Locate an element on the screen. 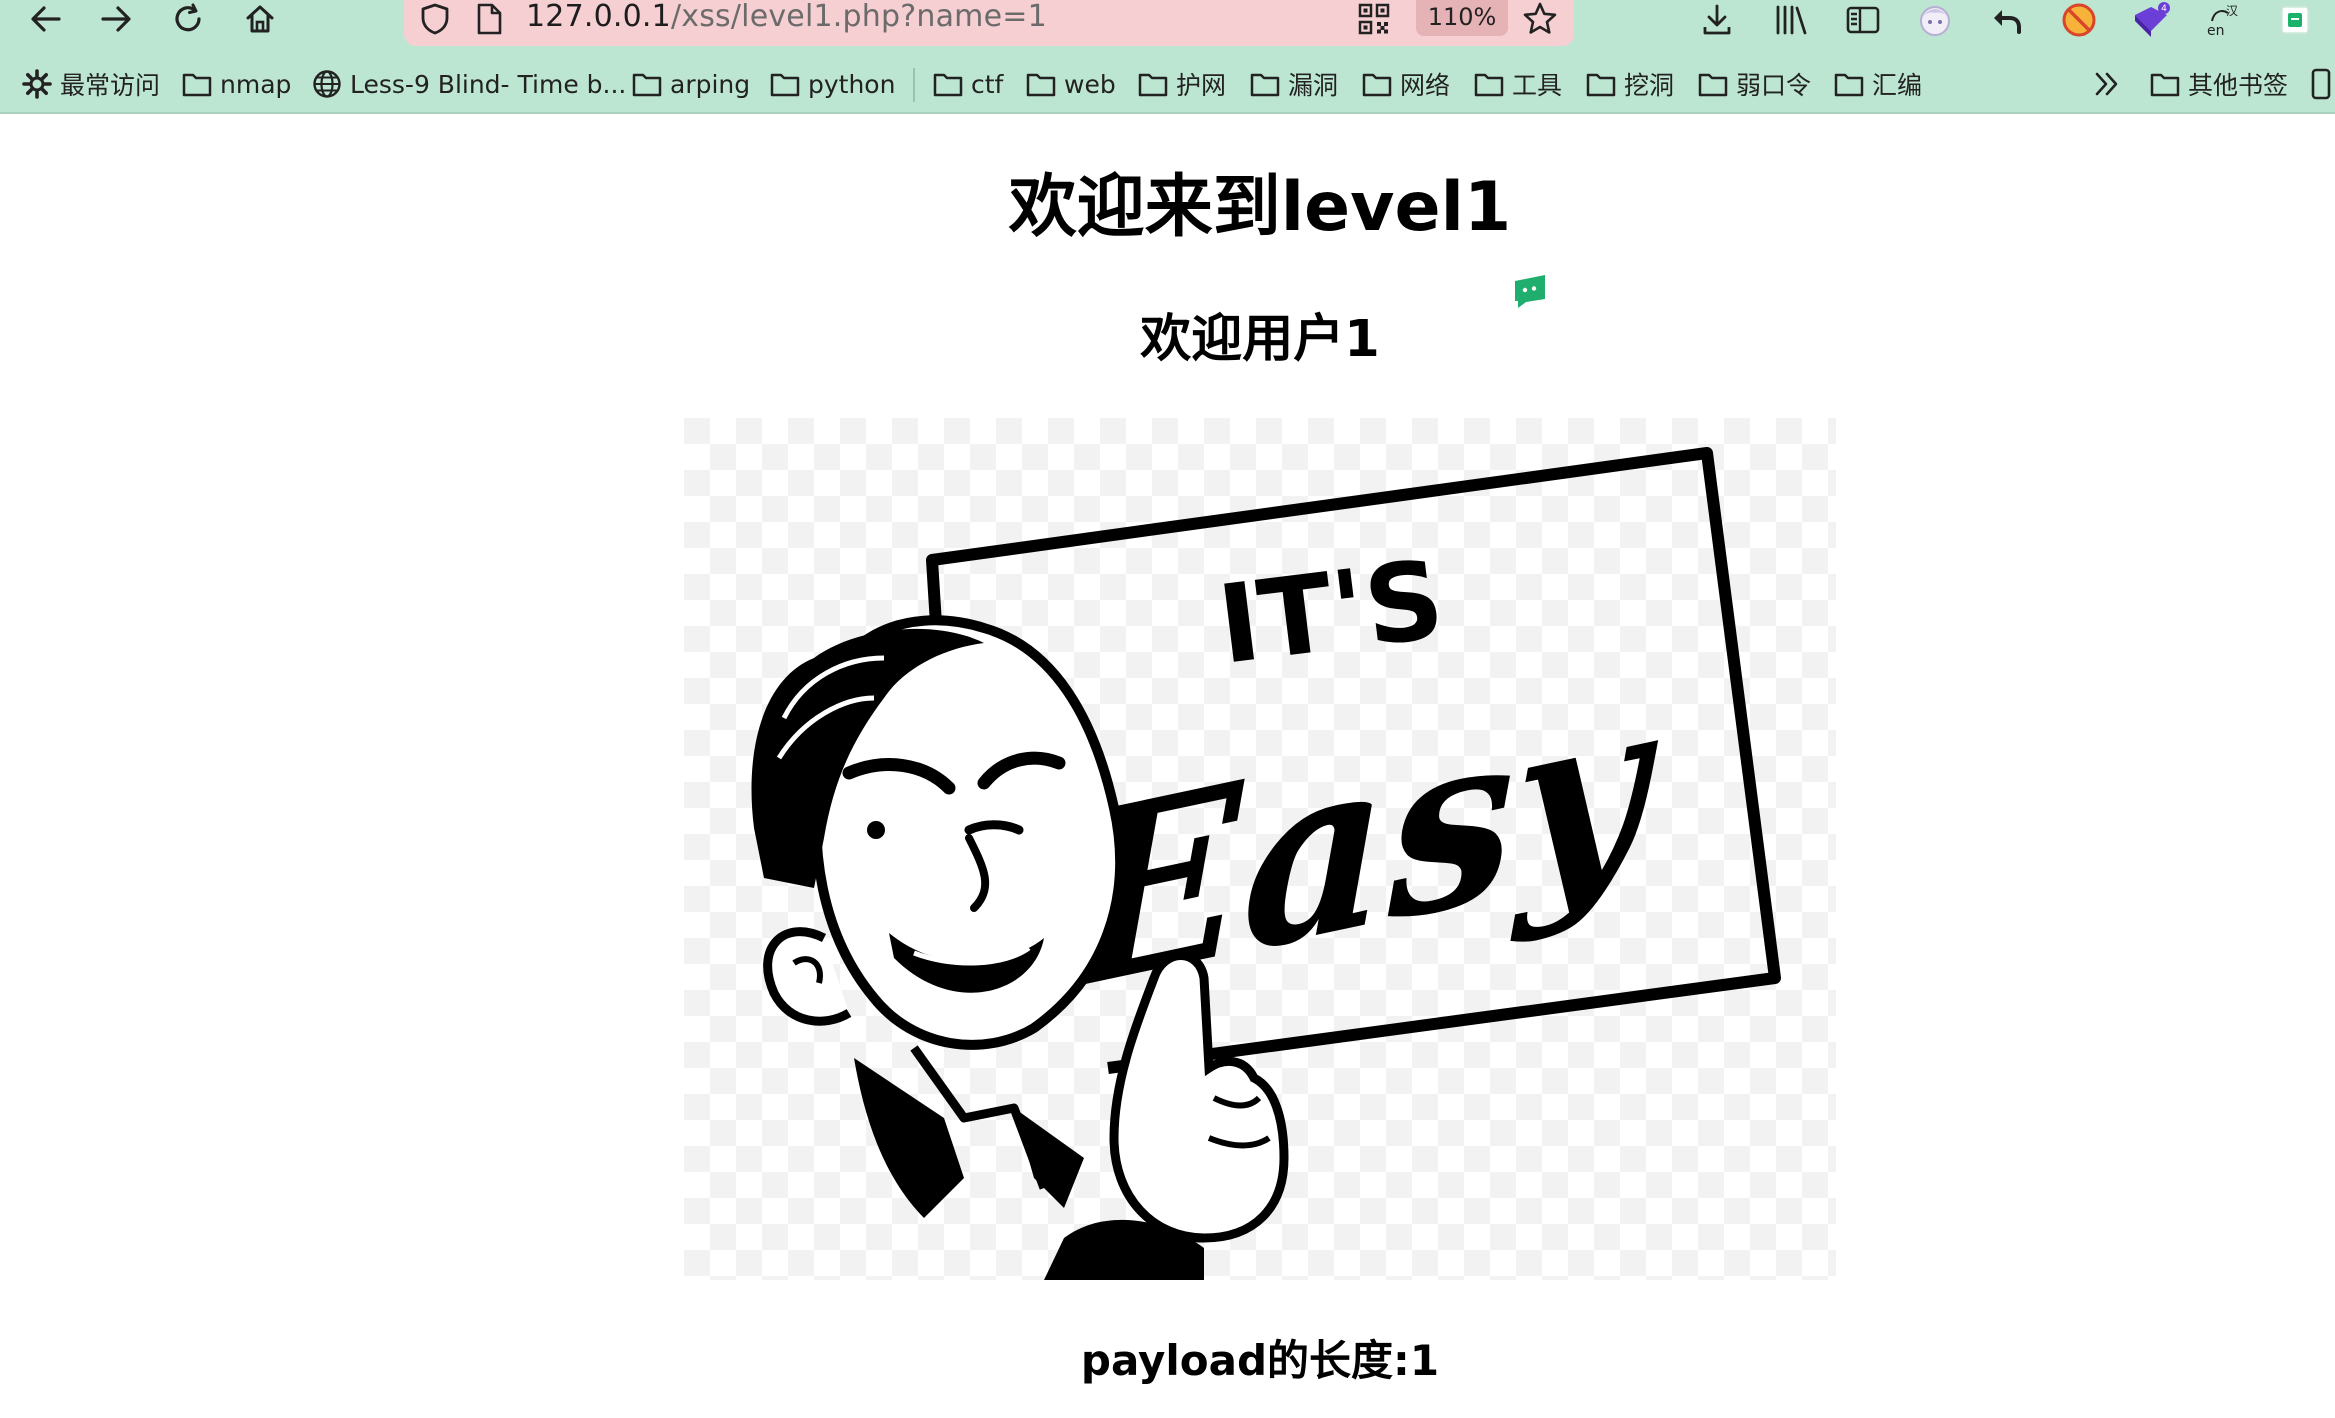 The width and height of the screenshot is (2335, 1418). bookmarks-overflow-button is located at coordinates (2111, 84).